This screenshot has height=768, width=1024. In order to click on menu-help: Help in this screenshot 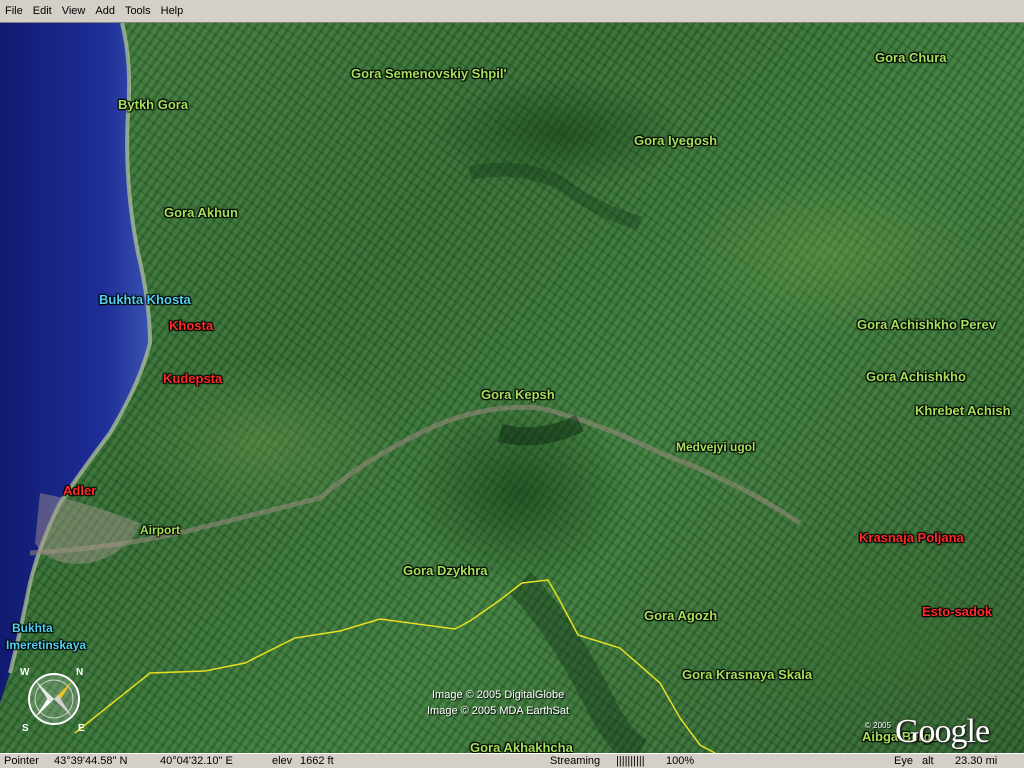, I will do `click(172, 11)`.